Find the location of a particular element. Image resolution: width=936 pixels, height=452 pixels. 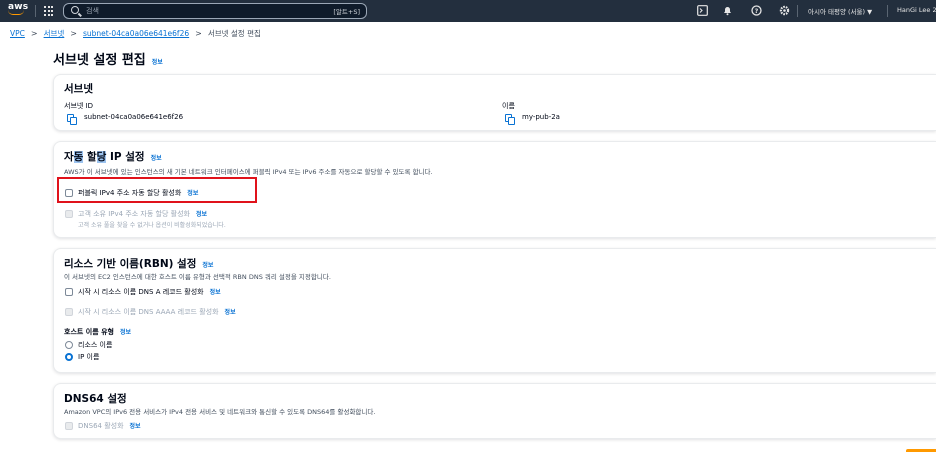

help-icon: ? is located at coordinates (756, 10).